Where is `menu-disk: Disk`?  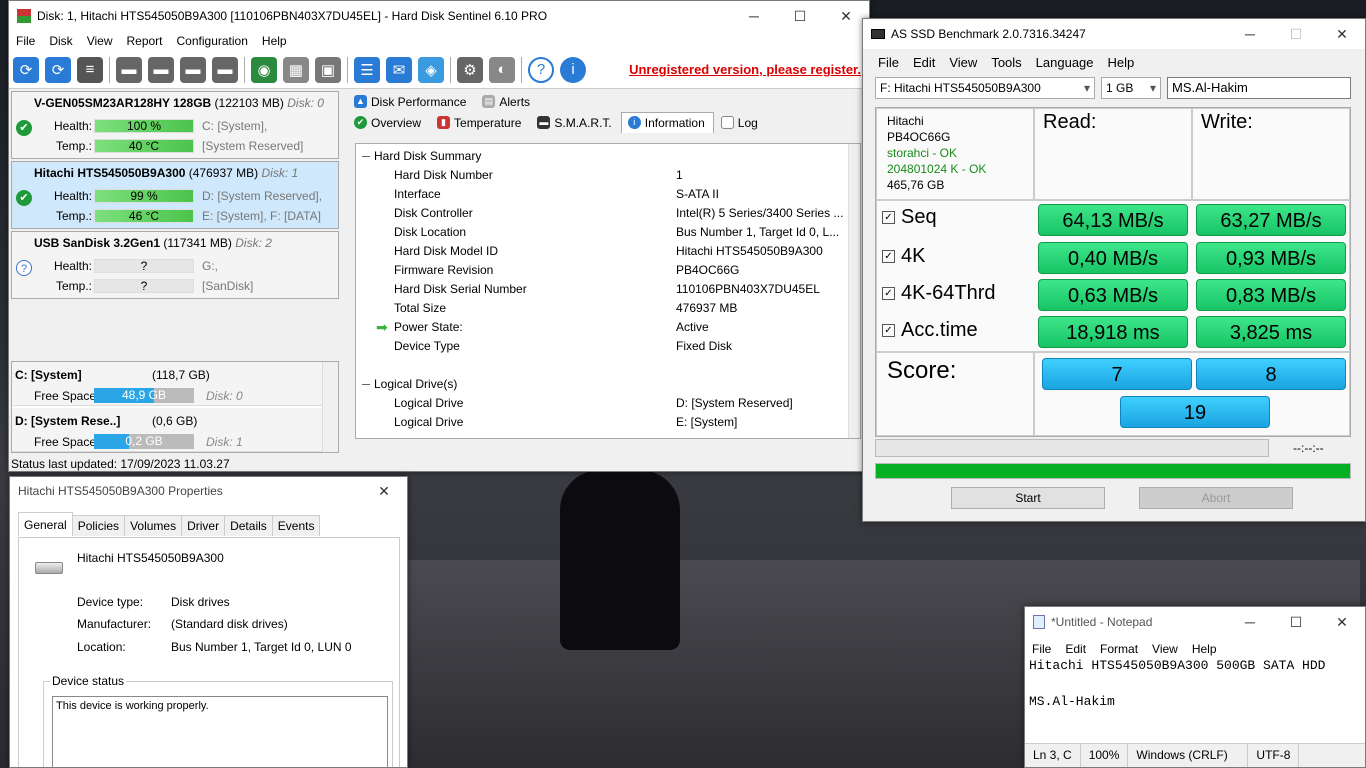 menu-disk: Disk is located at coordinates (60, 41).